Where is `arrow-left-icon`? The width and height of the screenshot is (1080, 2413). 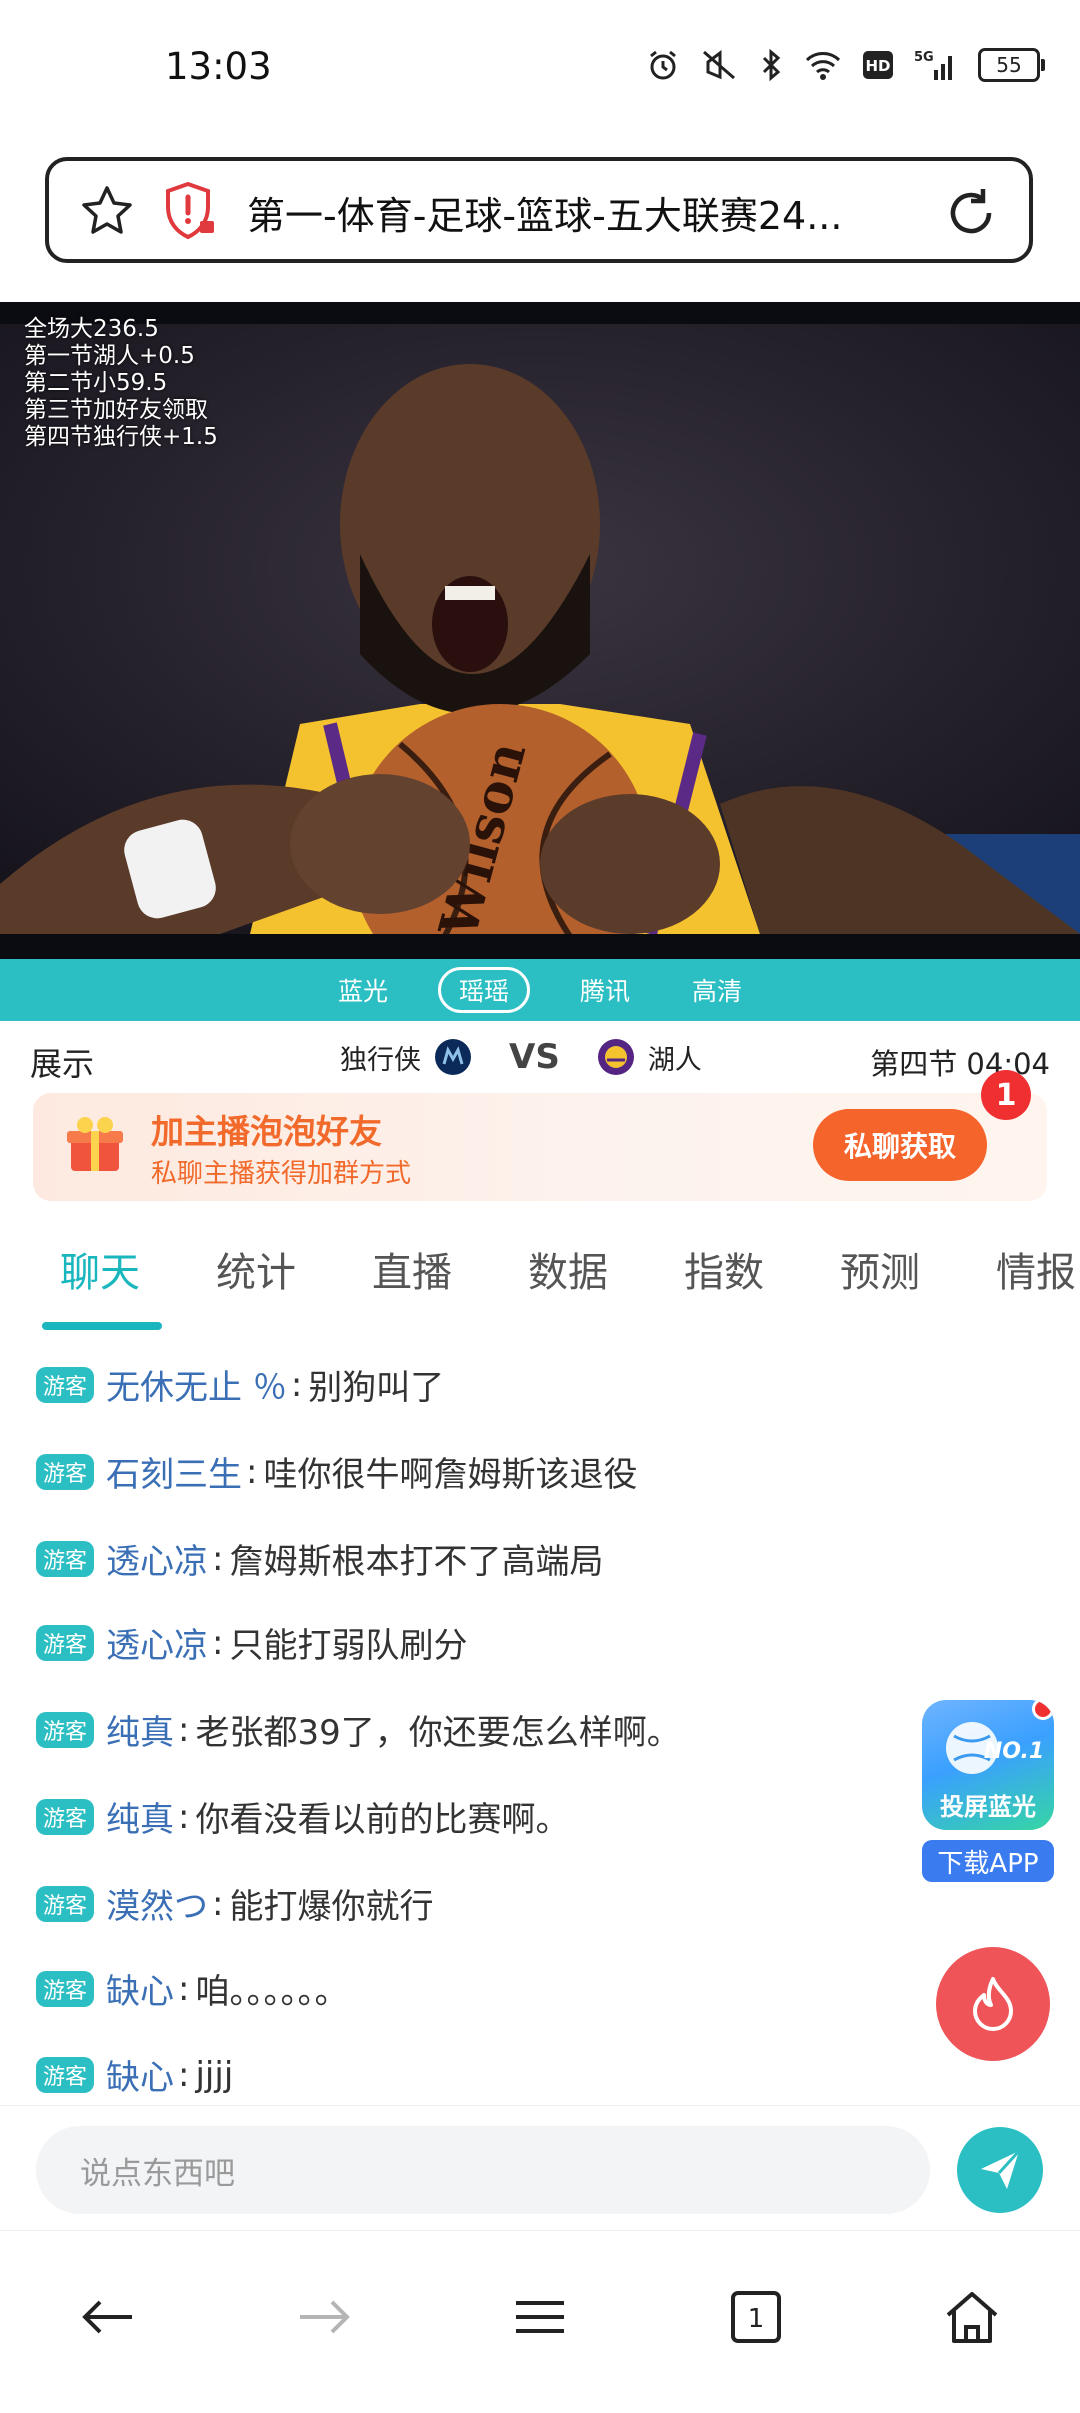 arrow-left-icon is located at coordinates (107, 2317).